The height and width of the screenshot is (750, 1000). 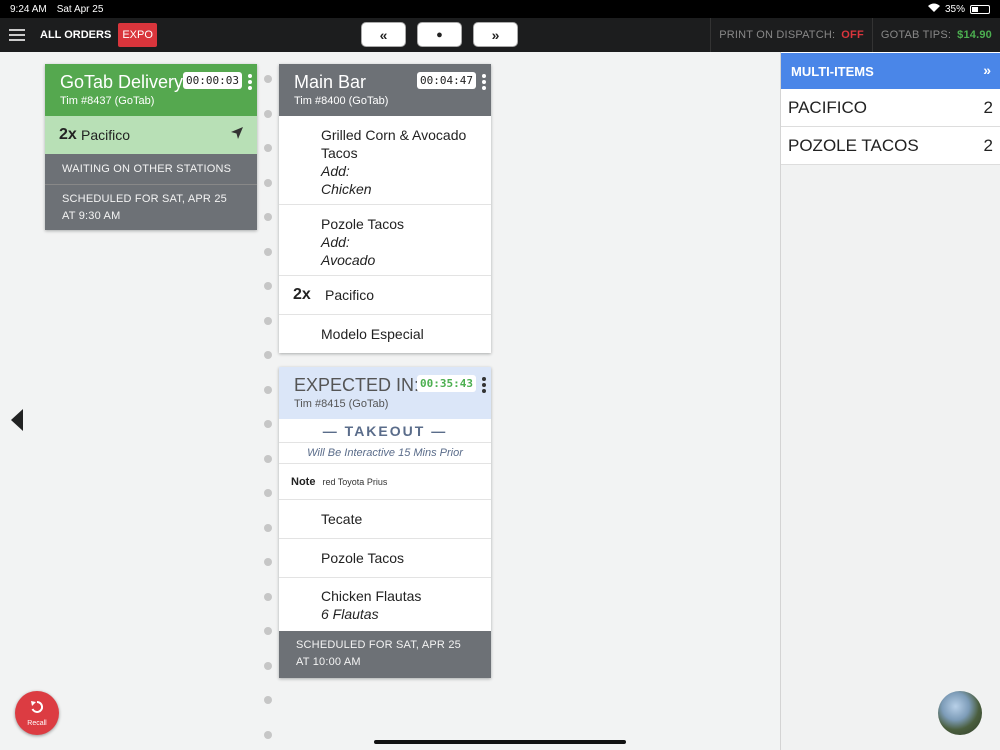 I want to click on nav-buttons: « ● », so click(x=439, y=34).